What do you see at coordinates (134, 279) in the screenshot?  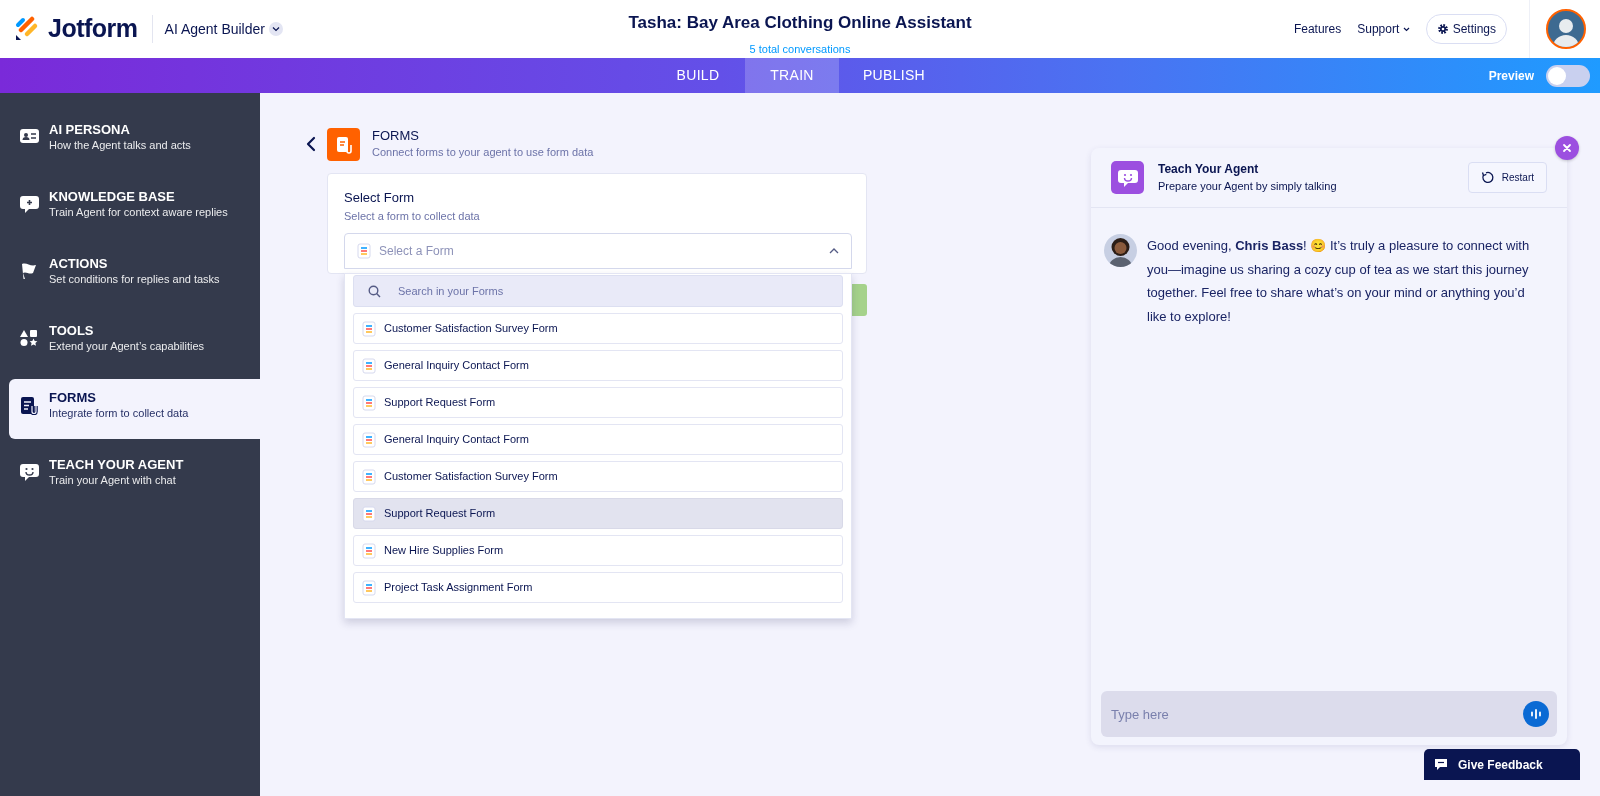 I see `item-subtitle: Set conditions for replies and tasks` at bounding box center [134, 279].